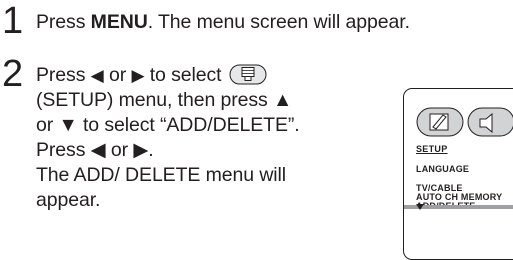  I want to click on step-2-line-2: (SETUP) menu, then press ▲, so click(164, 100).